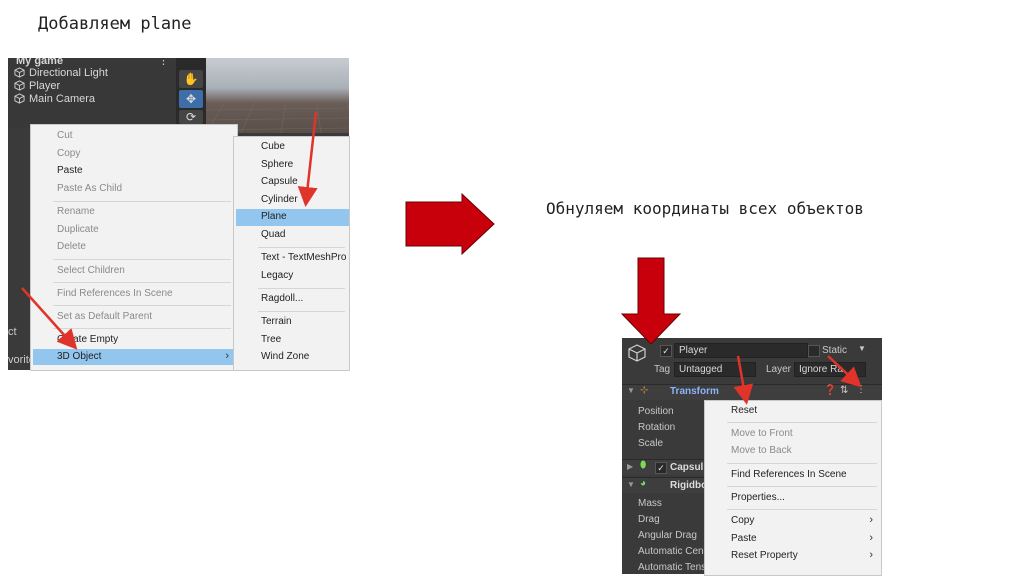 Image resolution: width=1024 pixels, height=576 pixels. What do you see at coordinates (89, 189) in the screenshot?
I see `menu-item-paste-as-child: Paste As Child` at bounding box center [89, 189].